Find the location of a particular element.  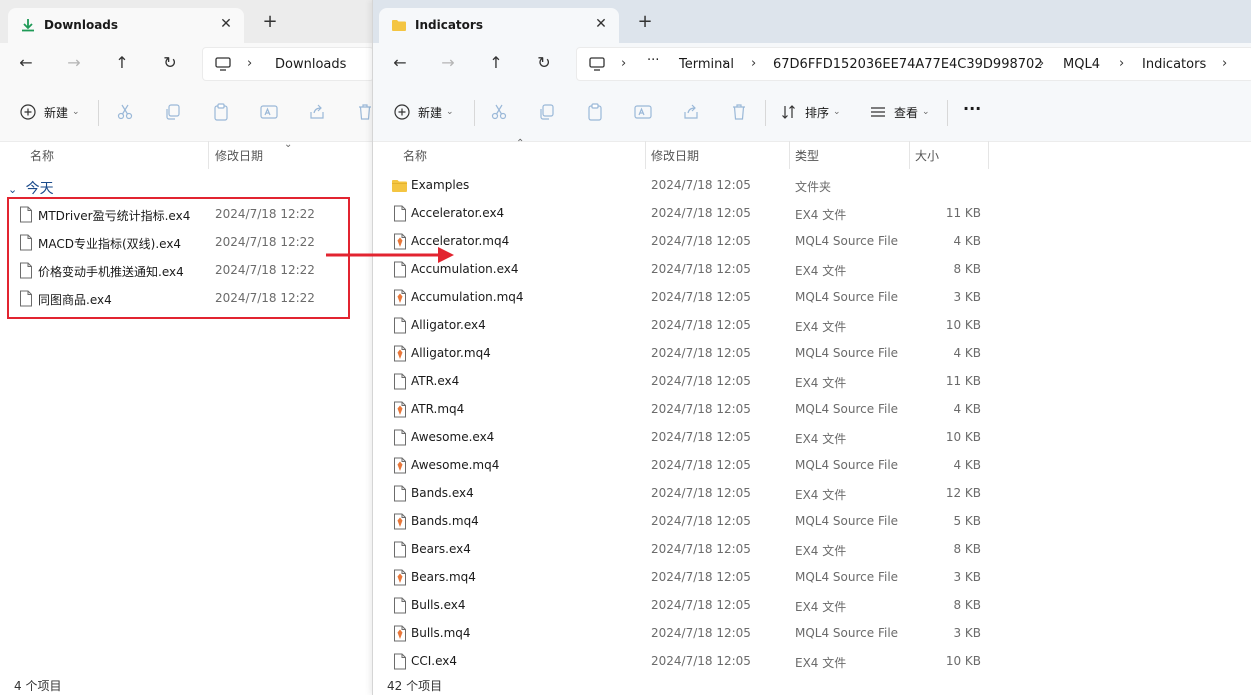

view-list-icon is located at coordinates (878, 112).